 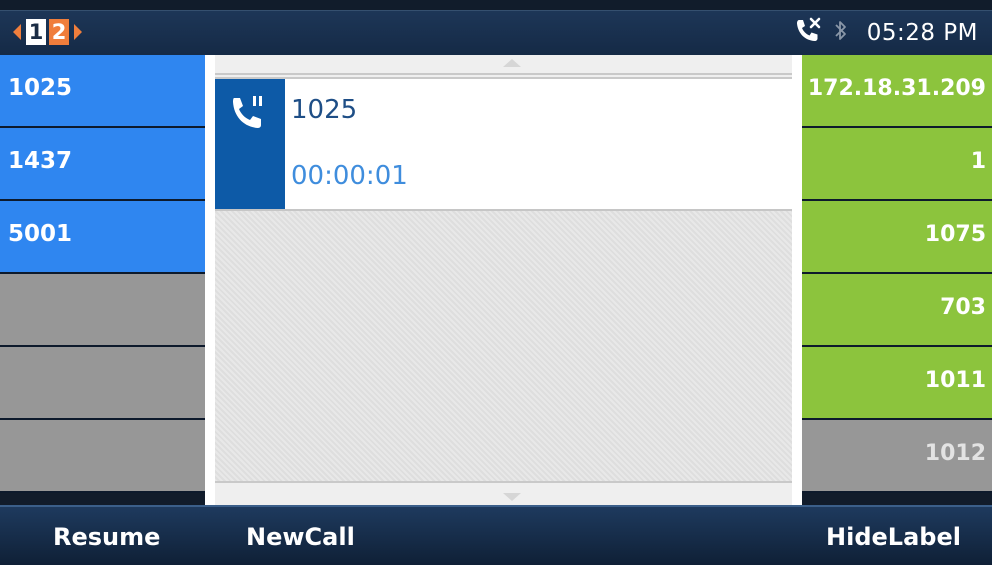 What do you see at coordinates (496, 32) in the screenshot?
I see `status-bar: 1 2 05:28 PM` at bounding box center [496, 32].